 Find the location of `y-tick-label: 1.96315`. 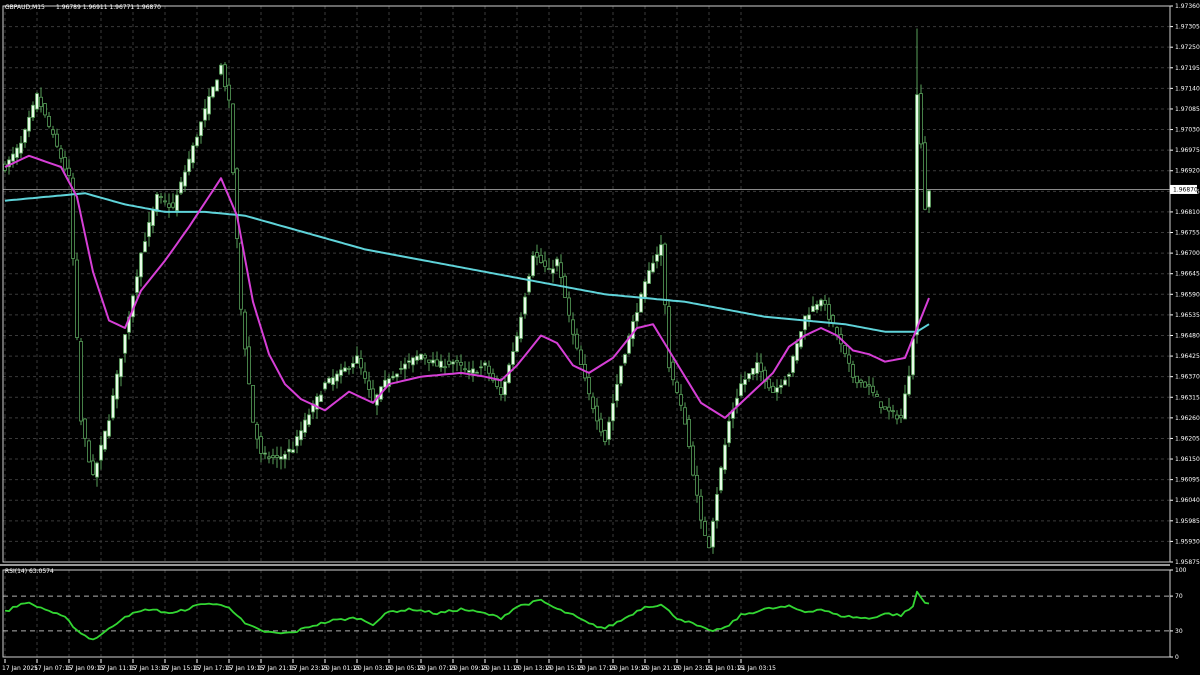

y-tick-label: 1.96315 is located at coordinates (1187, 397).